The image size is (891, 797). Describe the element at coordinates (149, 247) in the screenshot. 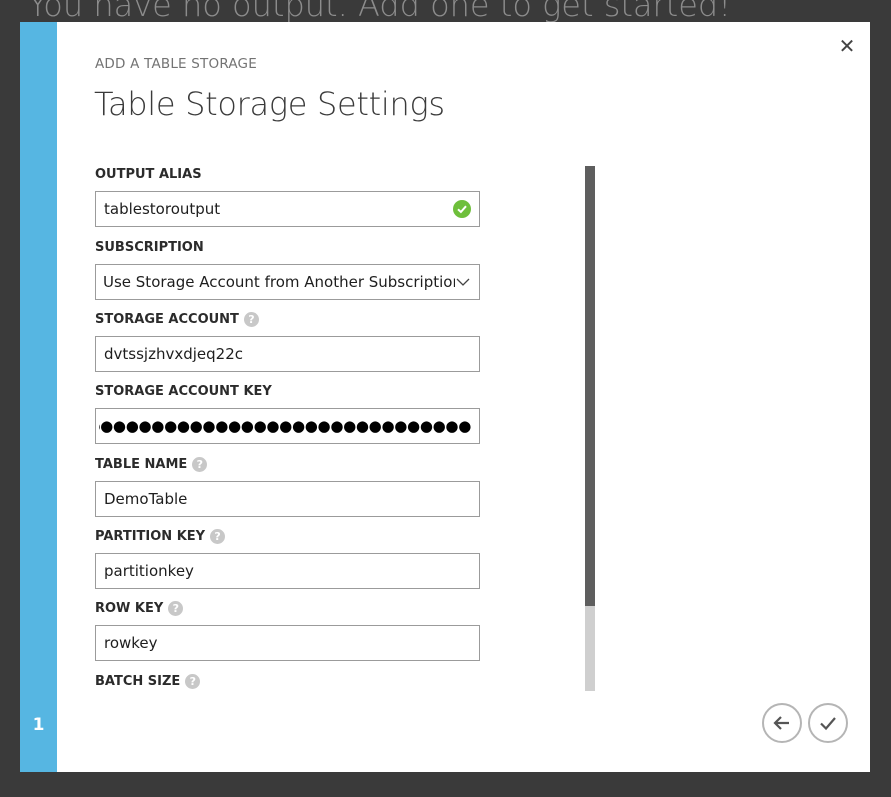

I see `subscription-label: SUBSCRIPTION` at that location.